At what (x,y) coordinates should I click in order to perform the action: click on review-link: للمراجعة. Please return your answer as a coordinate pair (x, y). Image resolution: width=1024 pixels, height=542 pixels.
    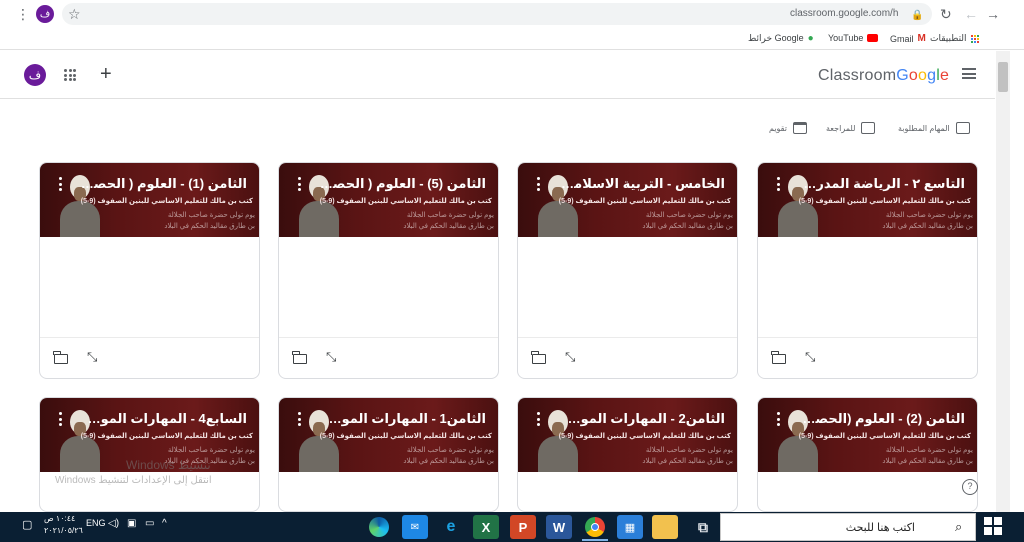
    Looking at the image, I should click on (851, 128).